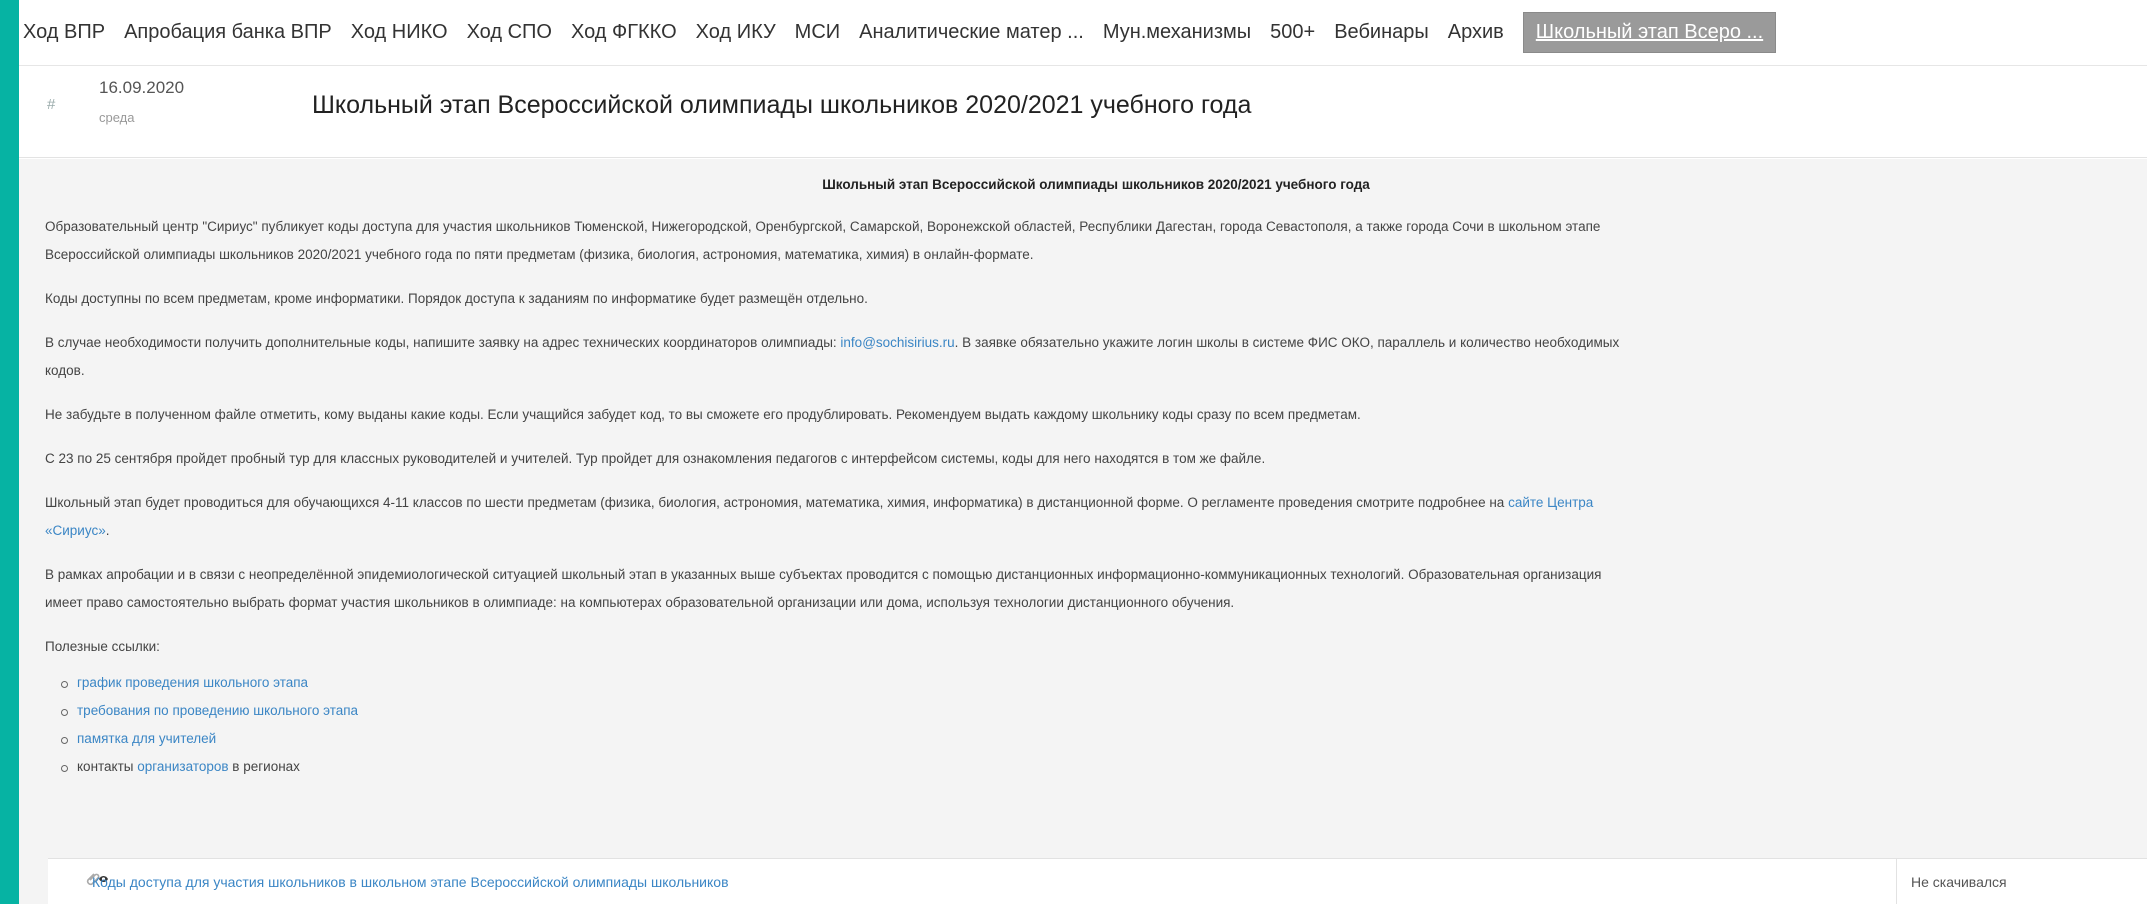 The height and width of the screenshot is (904, 2147). I want to click on paperclip-icon, so click(78, 881).